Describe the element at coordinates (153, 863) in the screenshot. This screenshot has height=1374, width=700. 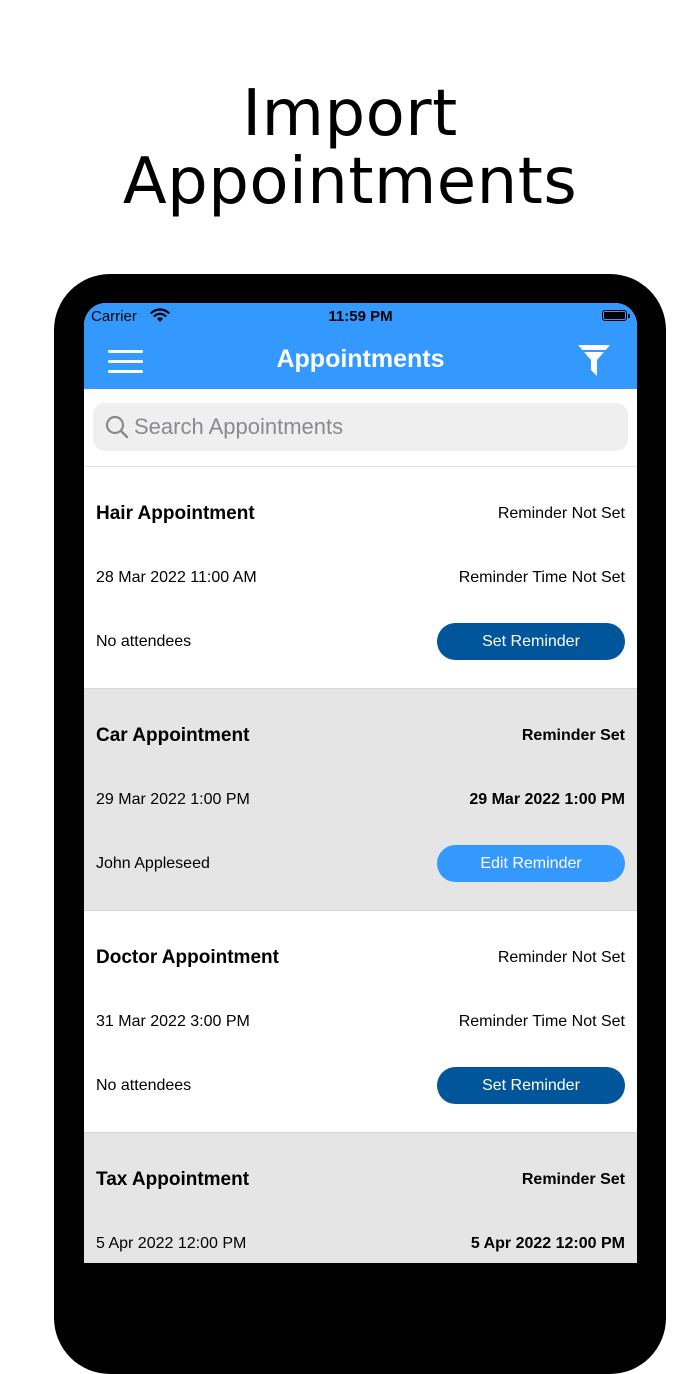
I see `appointment-attendees: John Appleseed` at that location.